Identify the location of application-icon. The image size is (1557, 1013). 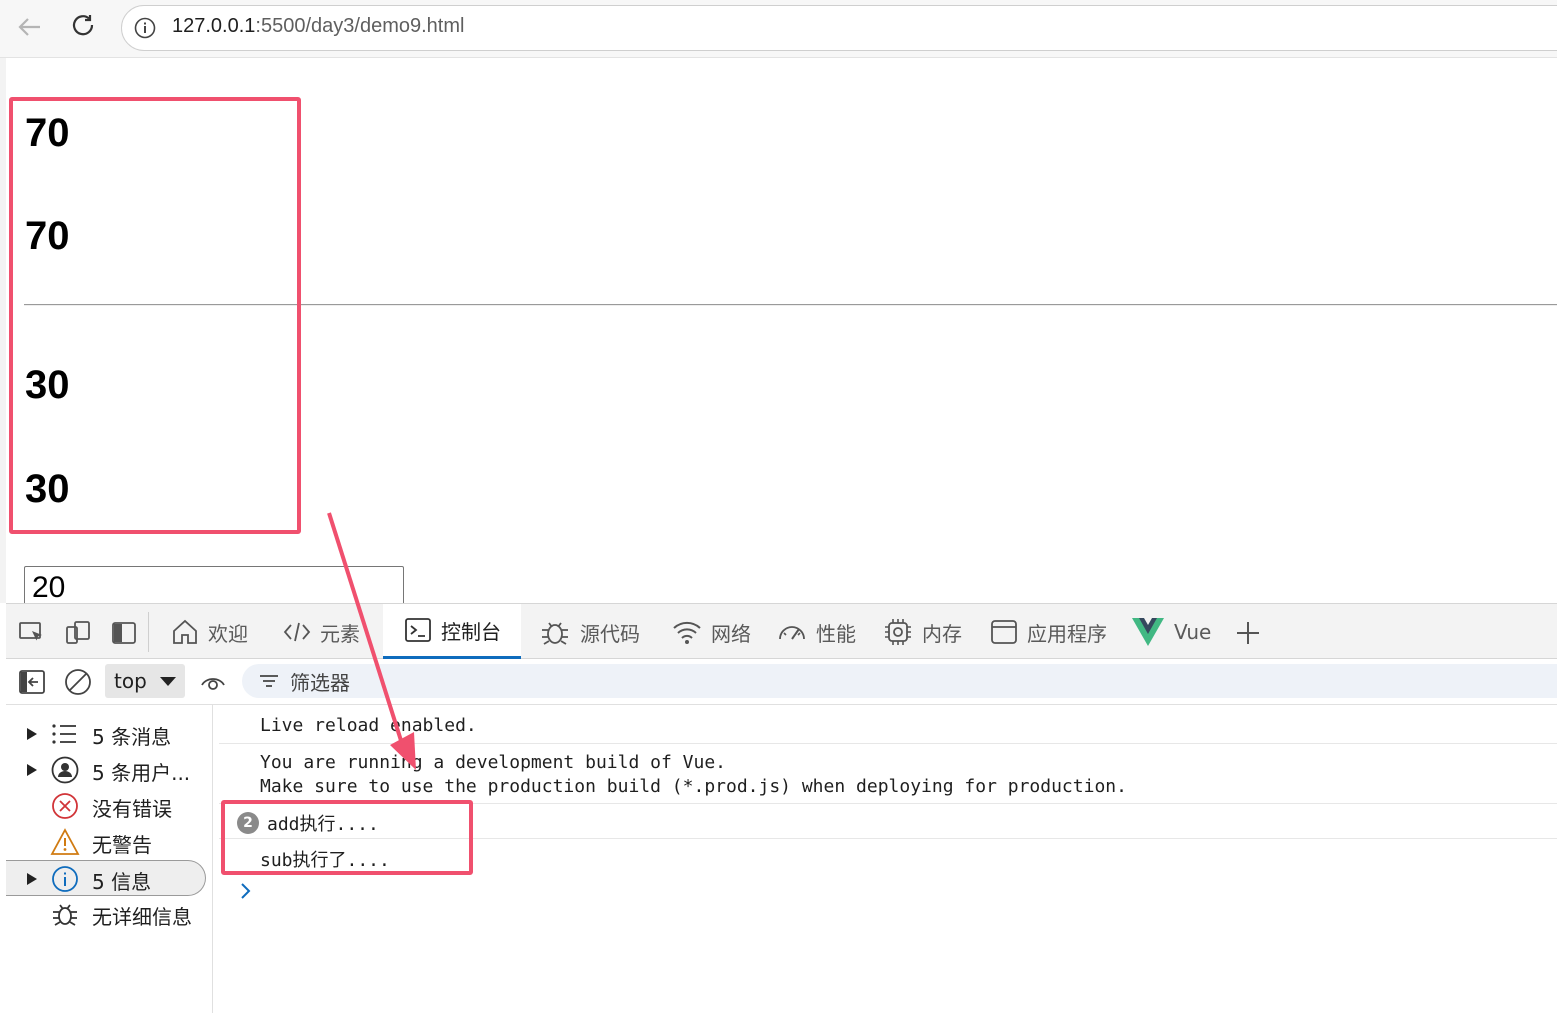
(1004, 632).